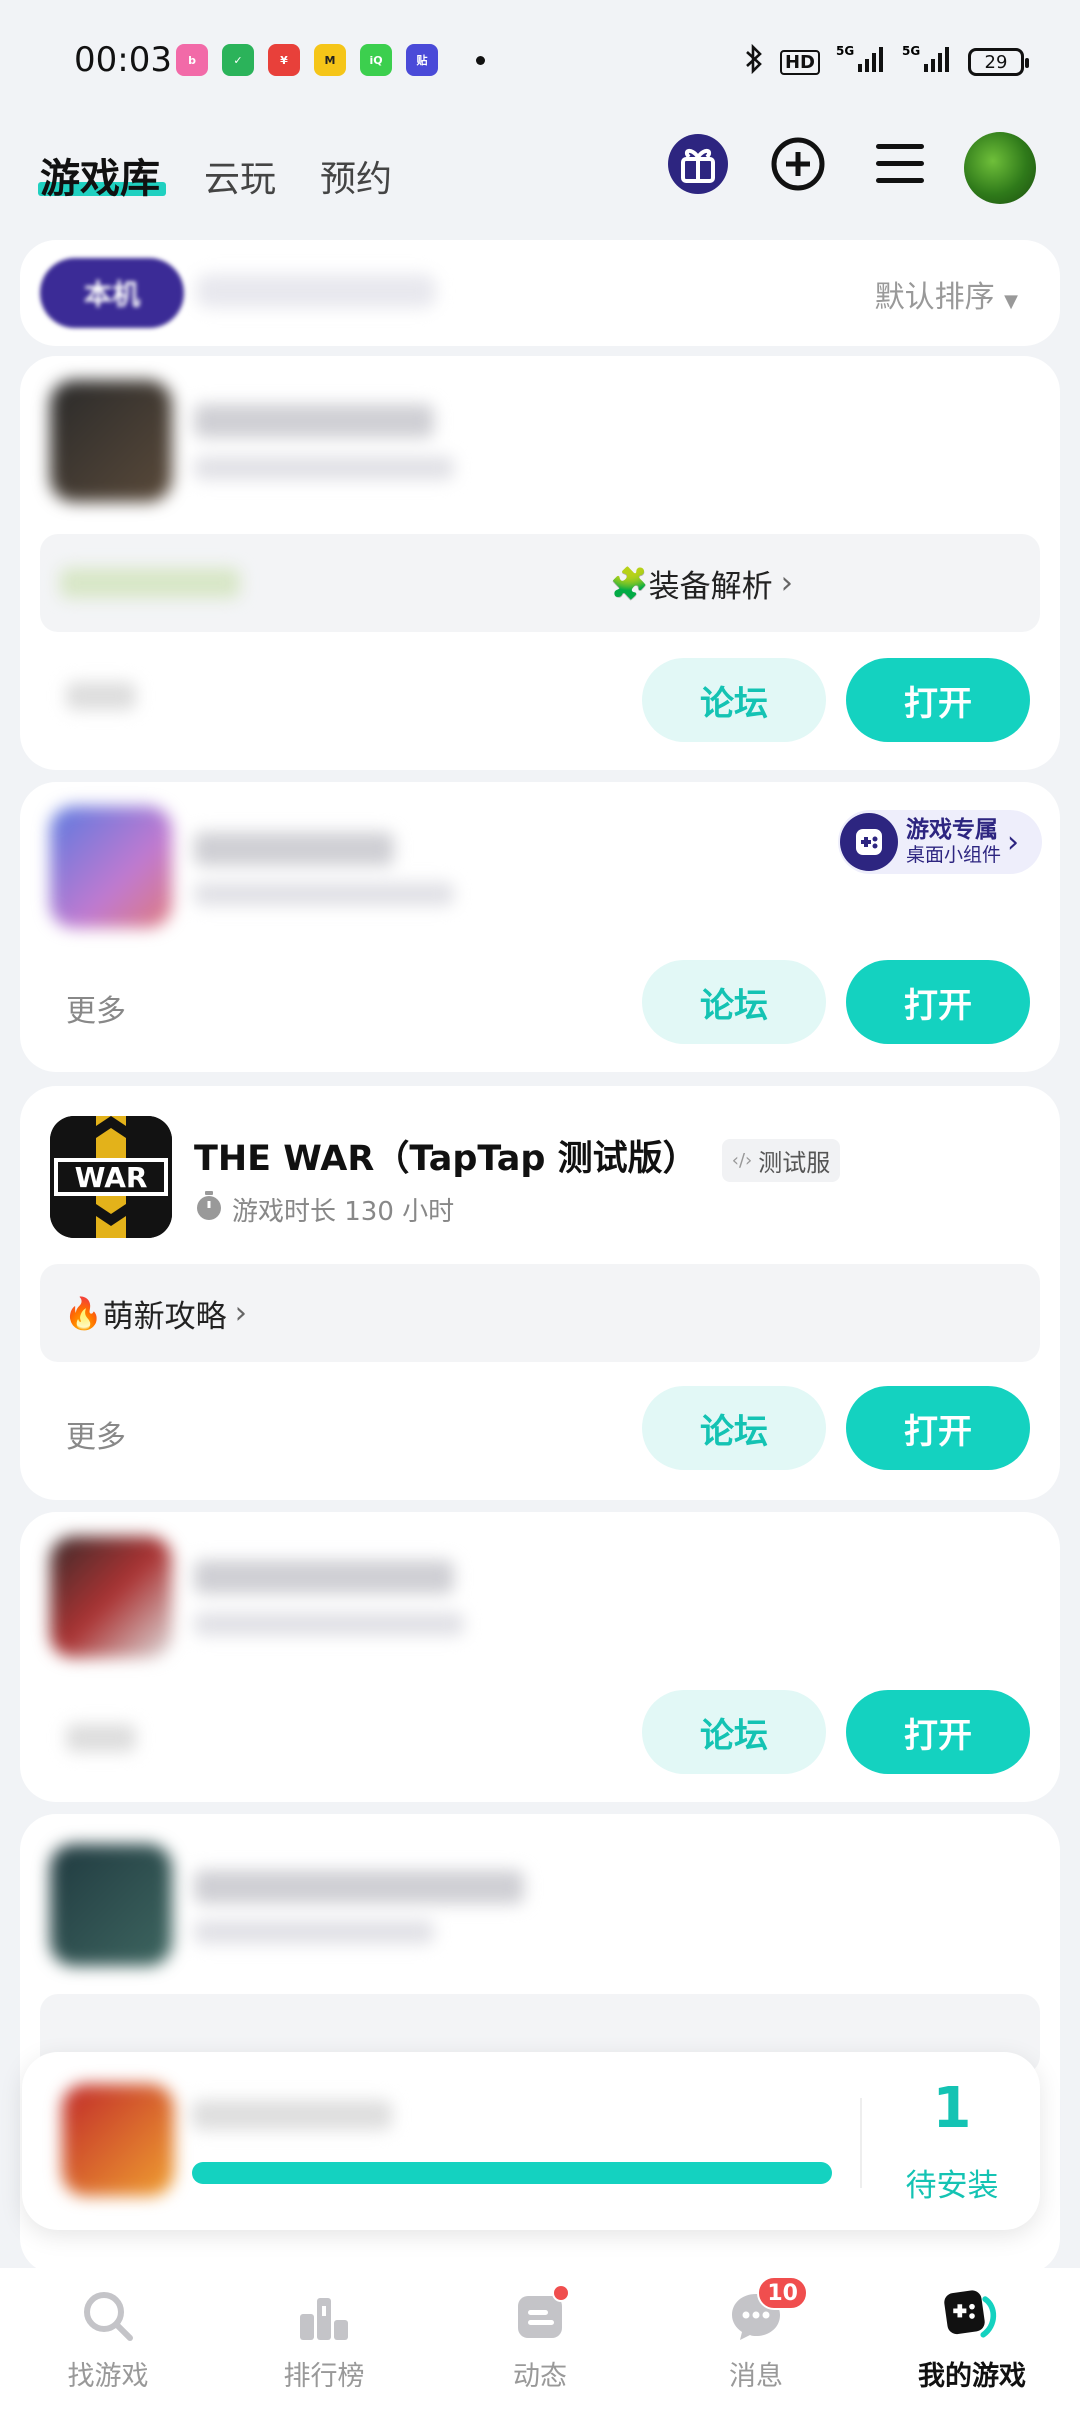 Image resolution: width=1080 pixels, height=2412 pixels. I want to click on game-card: 论坛 打开, so click(540, 1657).